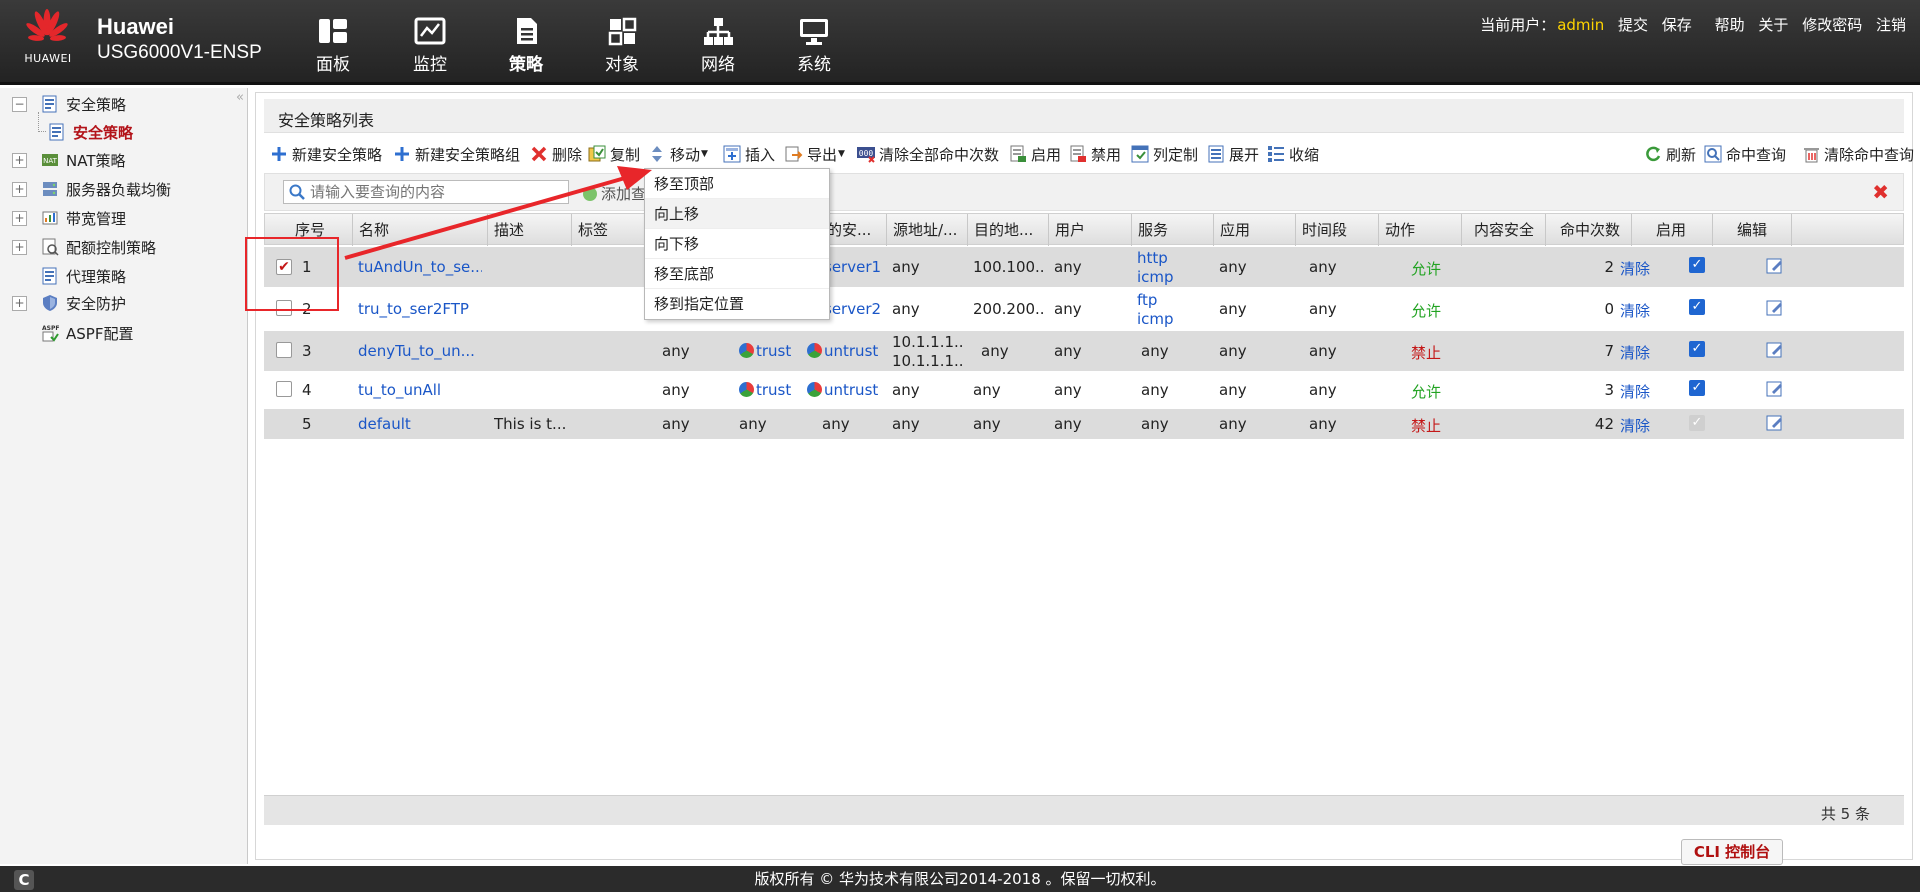  I want to click on sidebar-item-security-policy-child: 安全策略, so click(85, 128).